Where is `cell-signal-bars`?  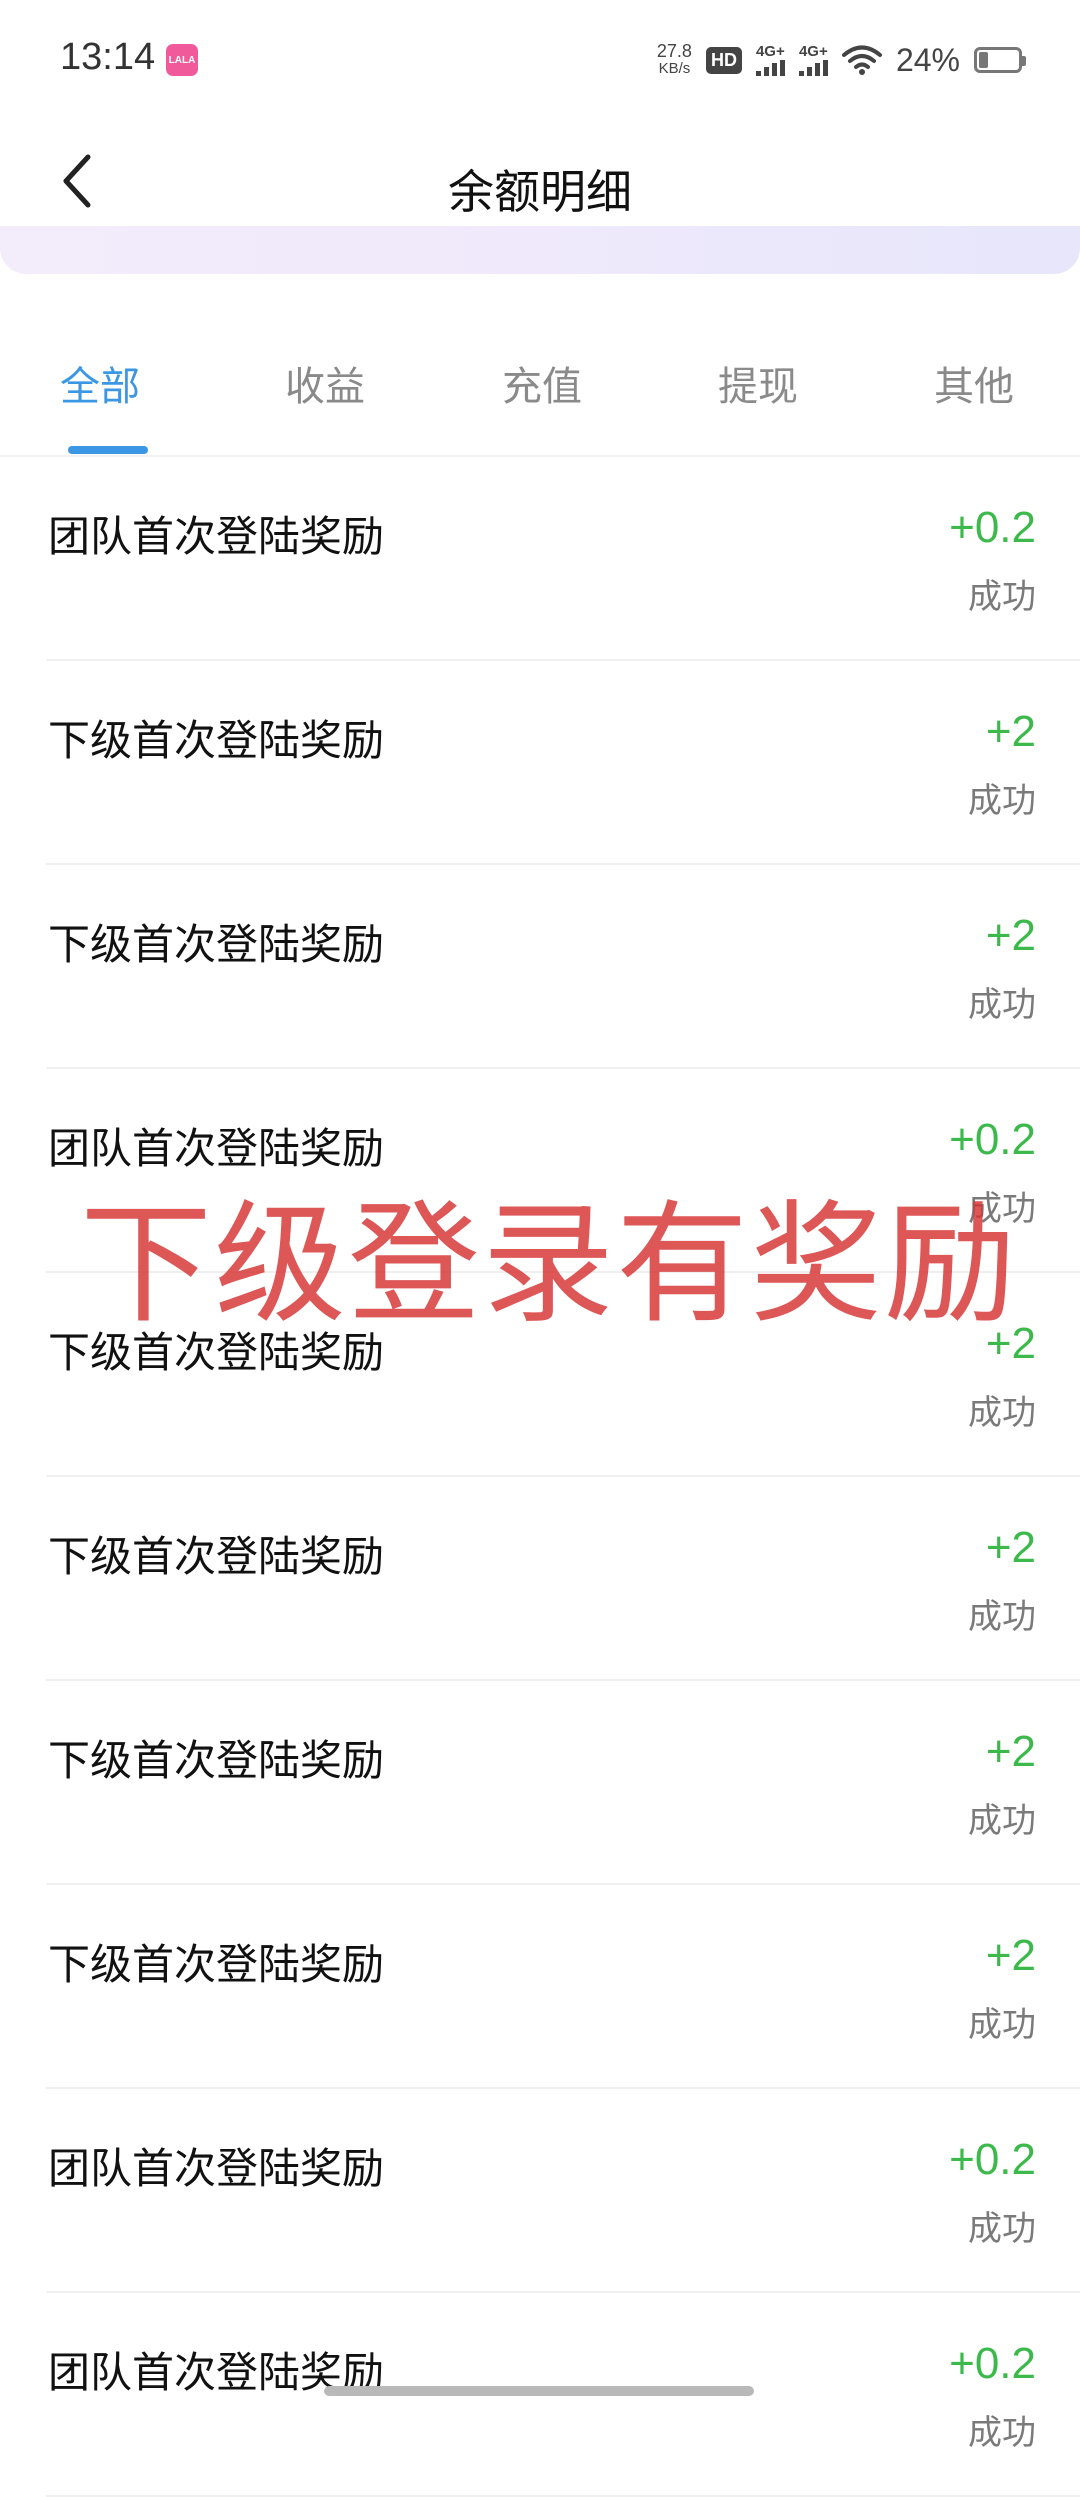 cell-signal-bars is located at coordinates (770, 68).